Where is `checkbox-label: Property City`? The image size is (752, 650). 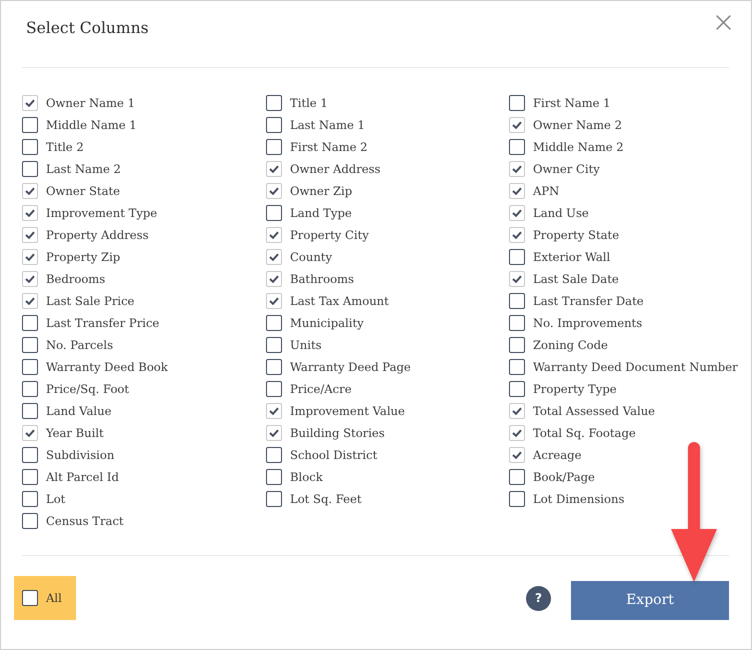 checkbox-label: Property City is located at coordinates (329, 235).